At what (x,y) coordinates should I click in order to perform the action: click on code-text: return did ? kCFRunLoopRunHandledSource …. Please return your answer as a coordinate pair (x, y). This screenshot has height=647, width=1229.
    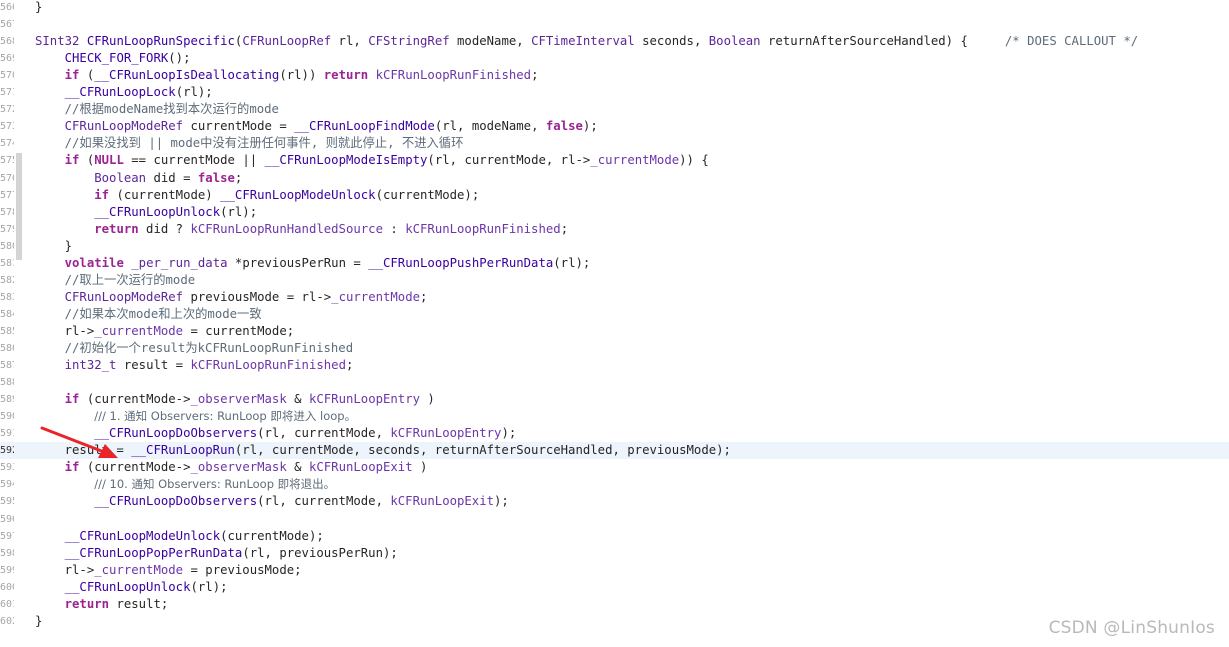
    Looking at the image, I should click on (301, 229).